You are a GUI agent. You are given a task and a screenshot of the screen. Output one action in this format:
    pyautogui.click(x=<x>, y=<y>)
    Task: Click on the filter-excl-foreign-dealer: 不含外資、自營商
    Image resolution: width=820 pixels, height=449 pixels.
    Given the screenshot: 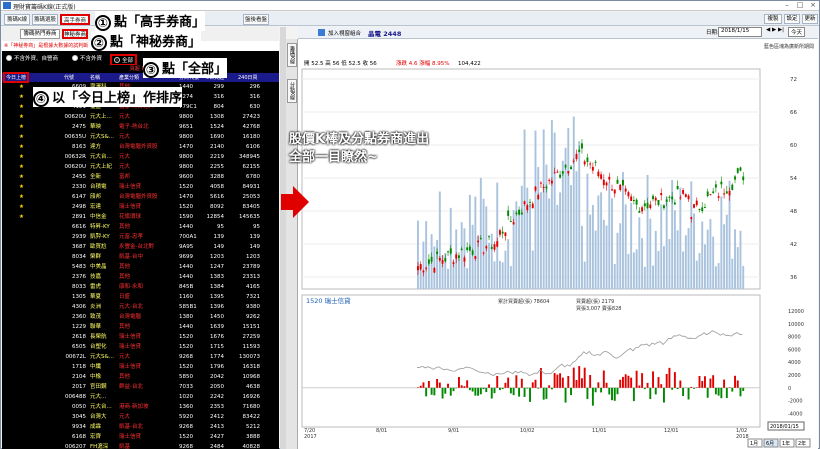 What is the action you would take?
    pyautogui.click(x=32, y=58)
    